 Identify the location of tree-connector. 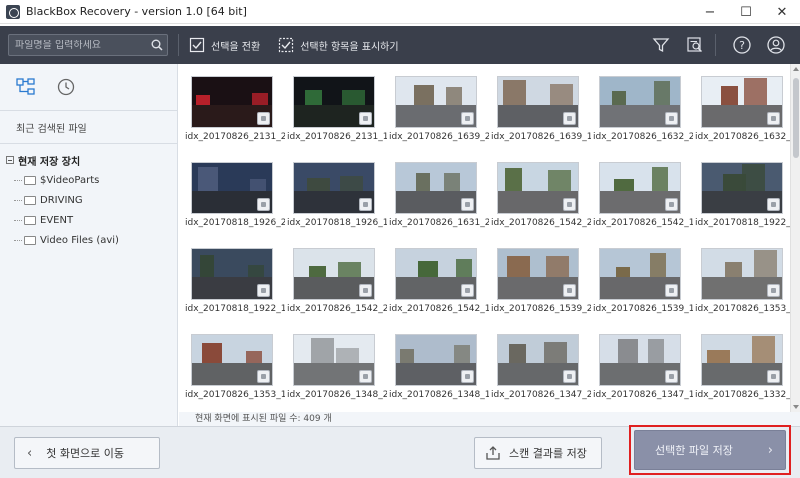
(18, 180).